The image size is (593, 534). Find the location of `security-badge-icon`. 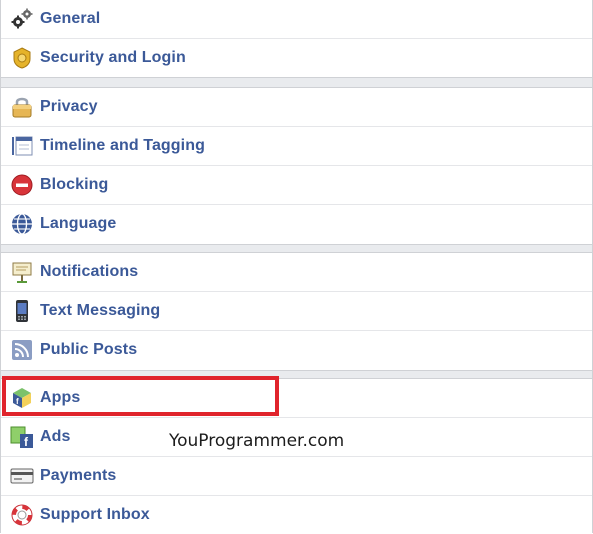

security-badge-icon is located at coordinates (22, 58).